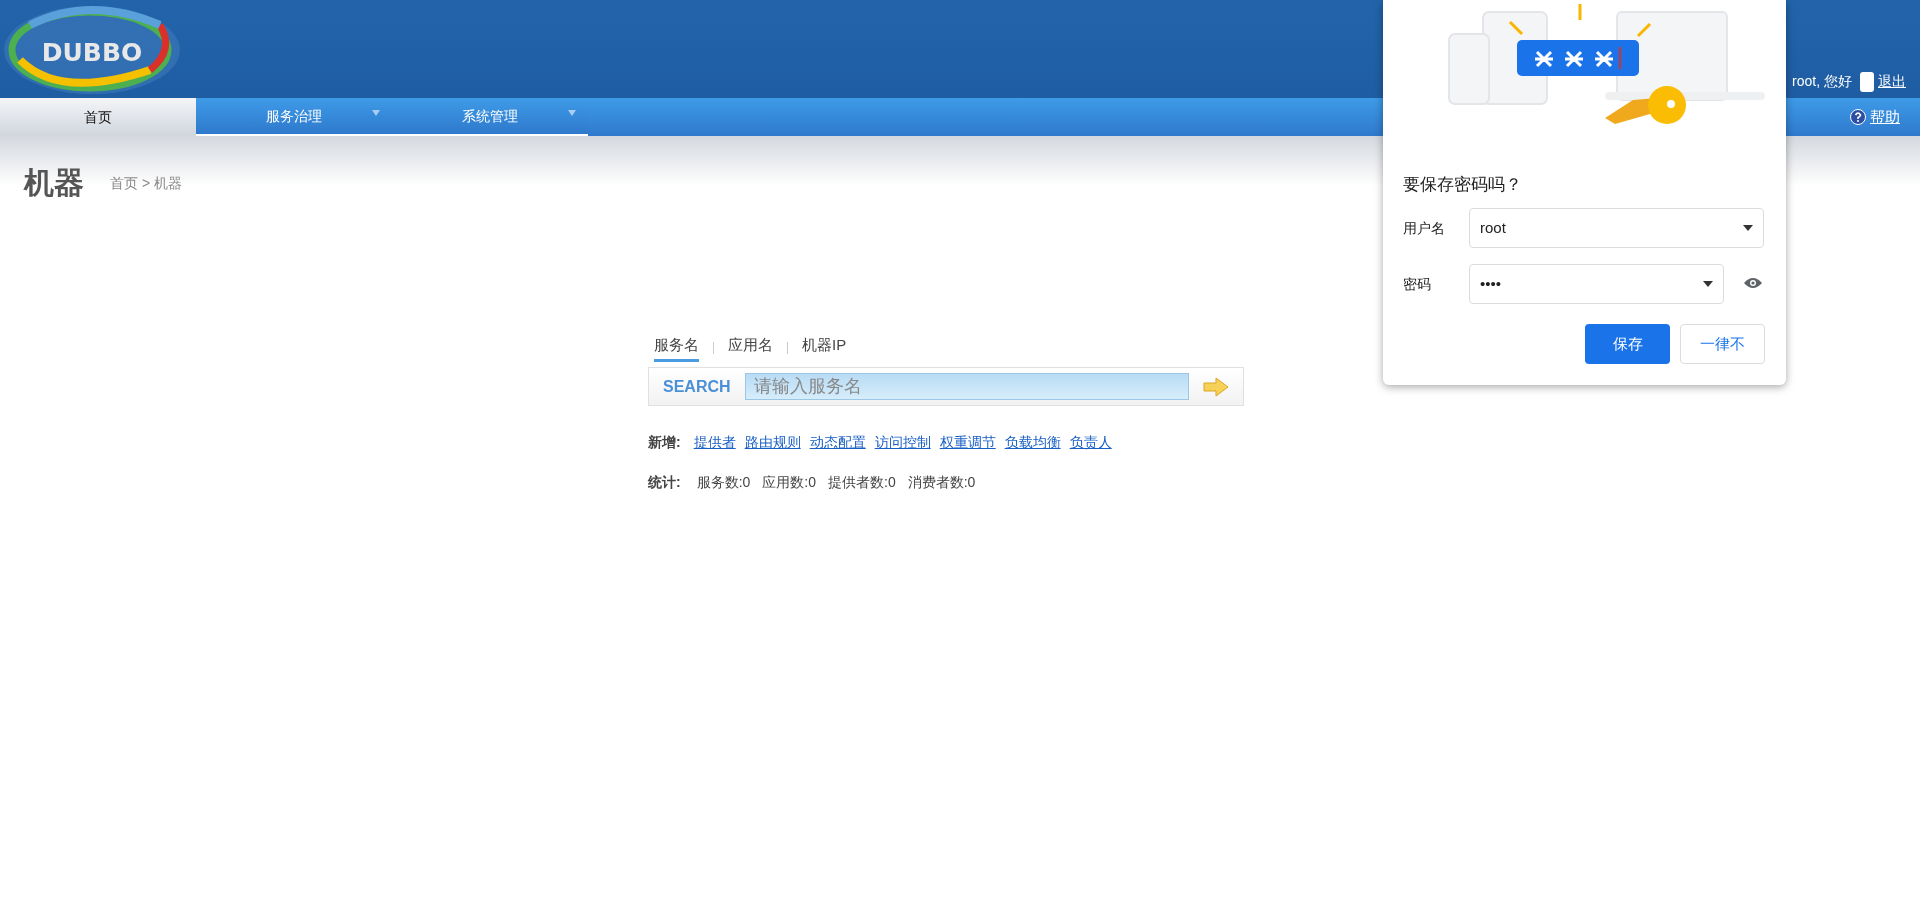 The width and height of the screenshot is (1920, 902). What do you see at coordinates (750, 348) in the screenshot?
I see `search-tab: 应用名` at bounding box center [750, 348].